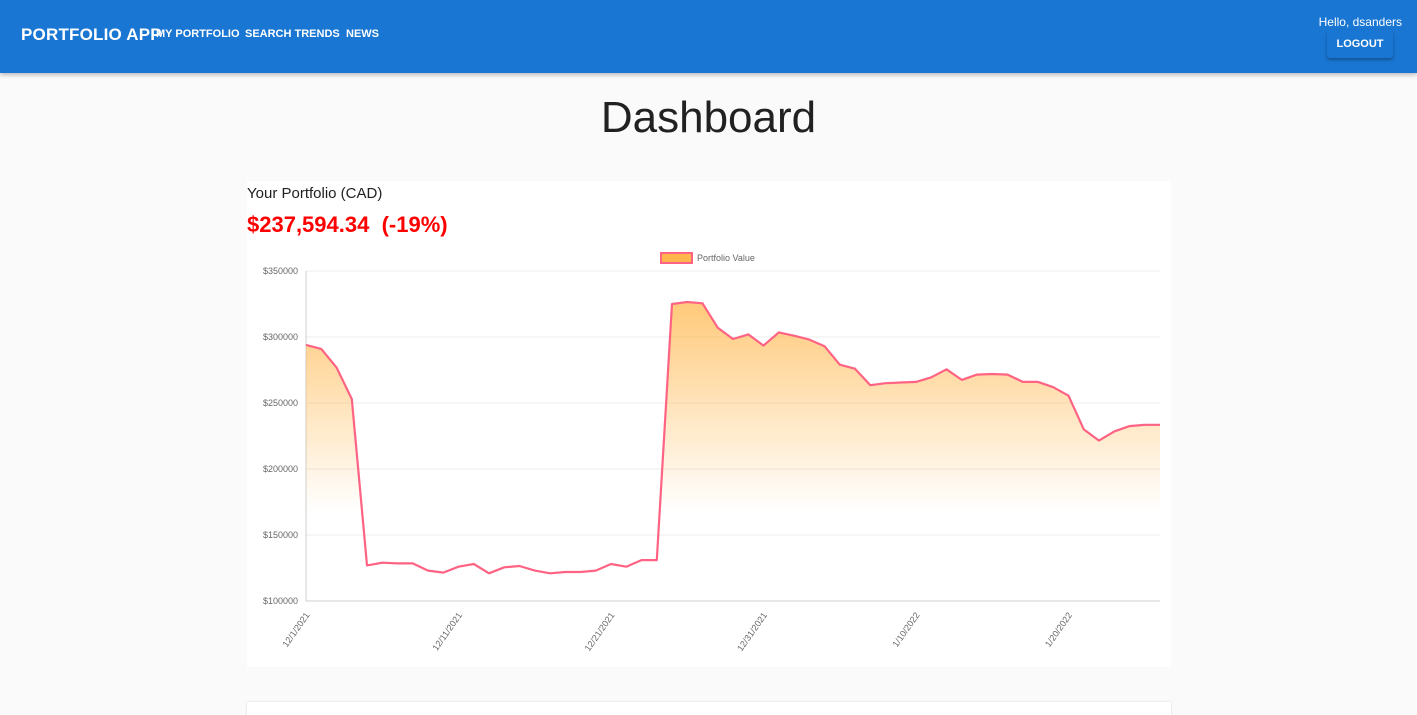 The height and width of the screenshot is (715, 1417). I want to click on y-tick-label: $100000, so click(280, 601).